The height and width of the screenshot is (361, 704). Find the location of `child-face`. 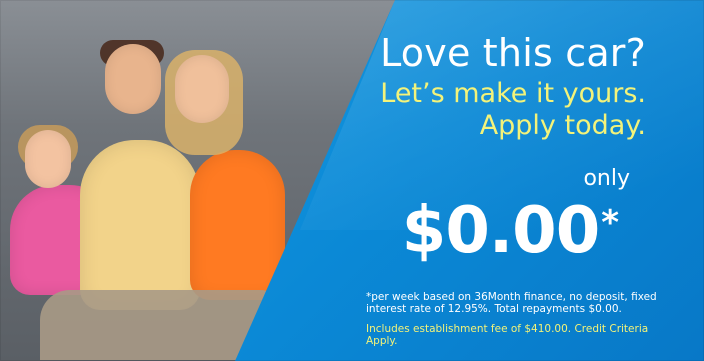

child-face is located at coordinates (48, 159).